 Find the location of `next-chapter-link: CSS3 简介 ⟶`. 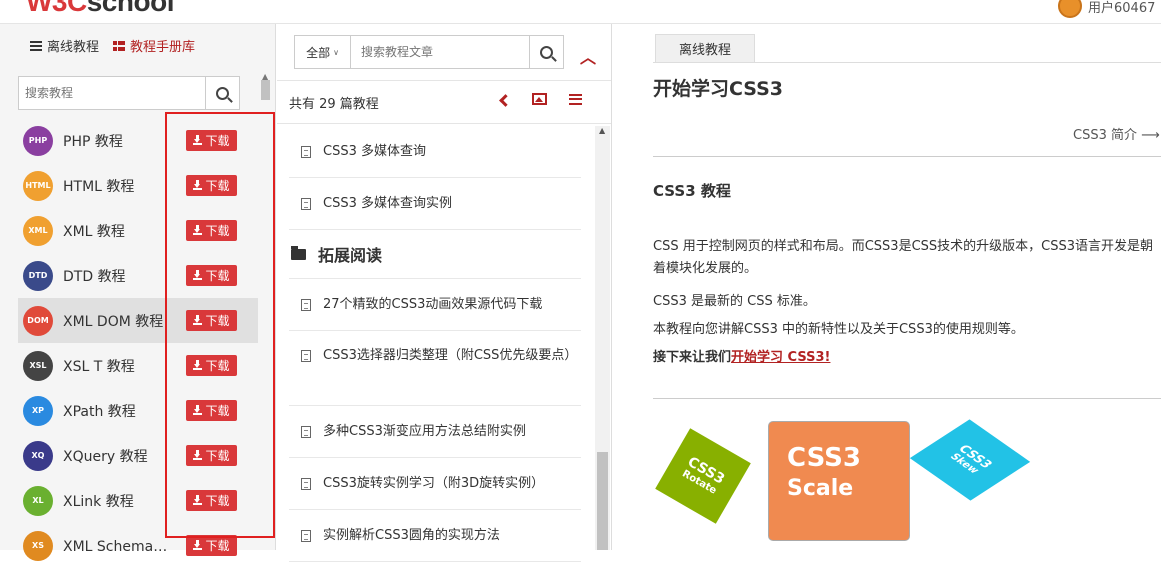

next-chapter-link: CSS3 简介 ⟶ is located at coordinates (1116, 133).